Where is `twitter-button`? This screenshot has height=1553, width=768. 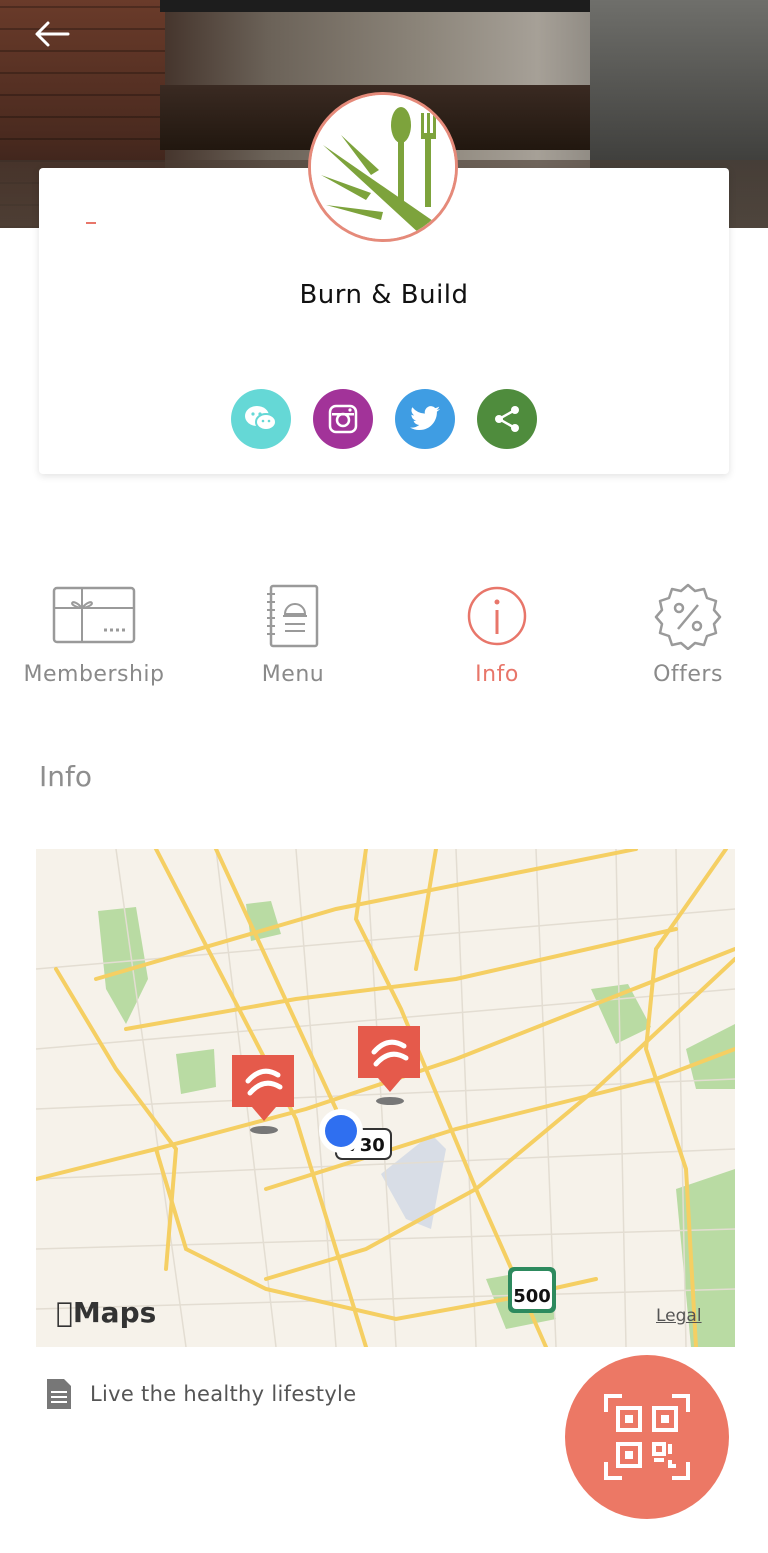
twitter-button is located at coordinates (425, 419).